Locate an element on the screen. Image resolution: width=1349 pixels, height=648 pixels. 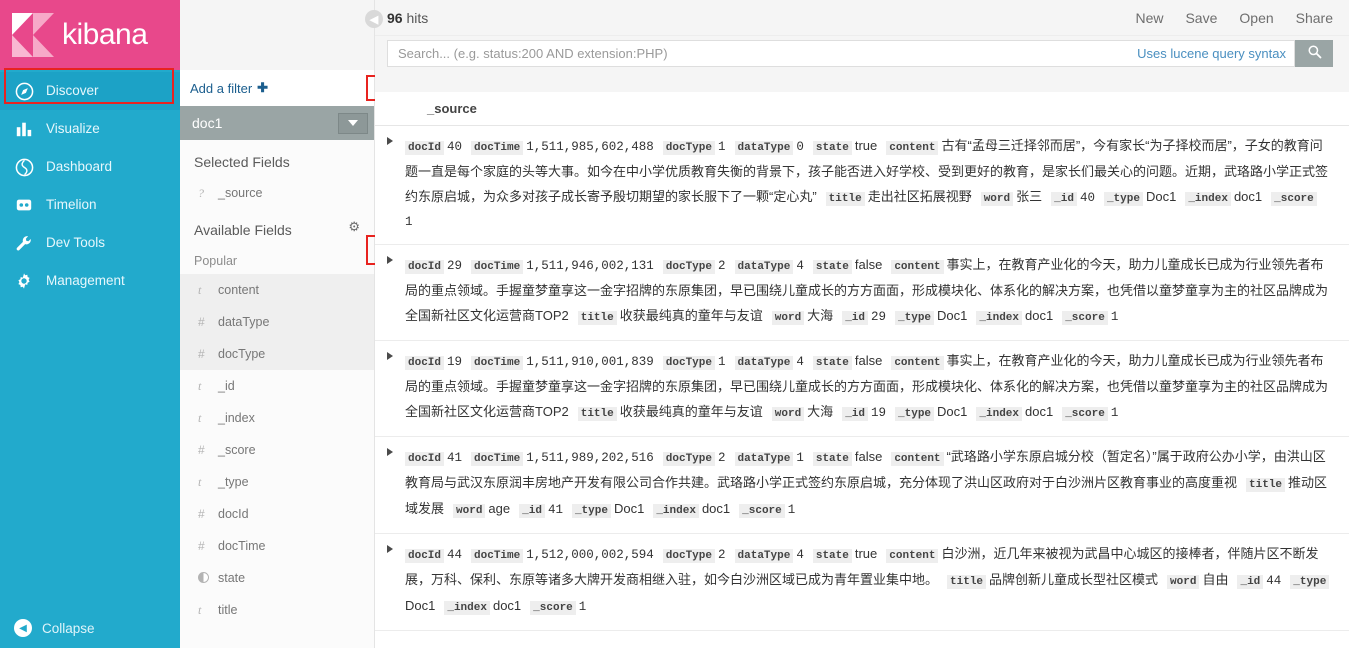
sidebar-item-timelion: Timelion is located at coordinates (90, 205).